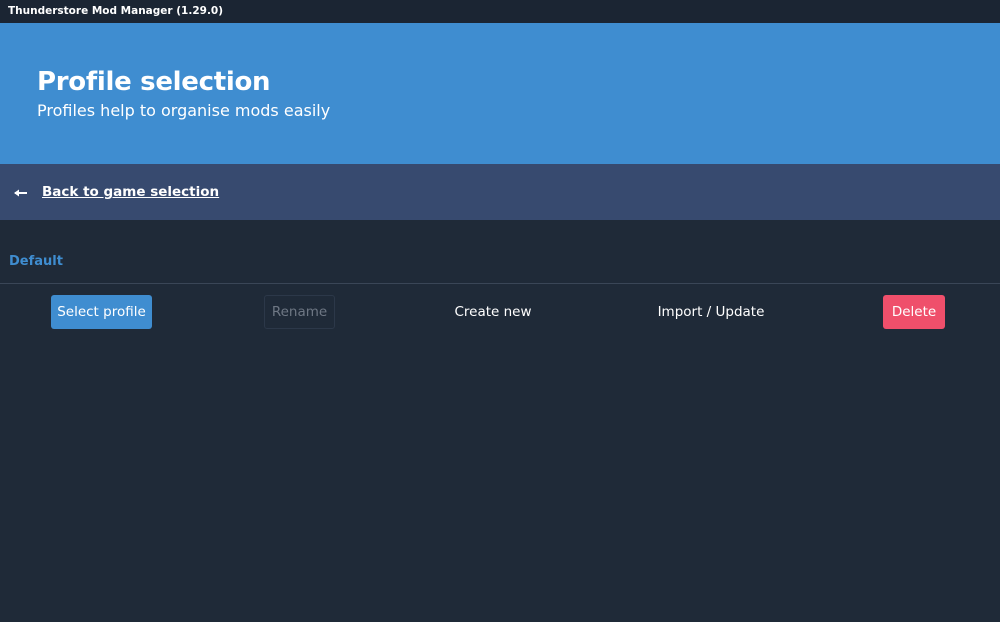  Describe the element at coordinates (493, 312) in the screenshot. I see `create-new-button: Create new` at that location.